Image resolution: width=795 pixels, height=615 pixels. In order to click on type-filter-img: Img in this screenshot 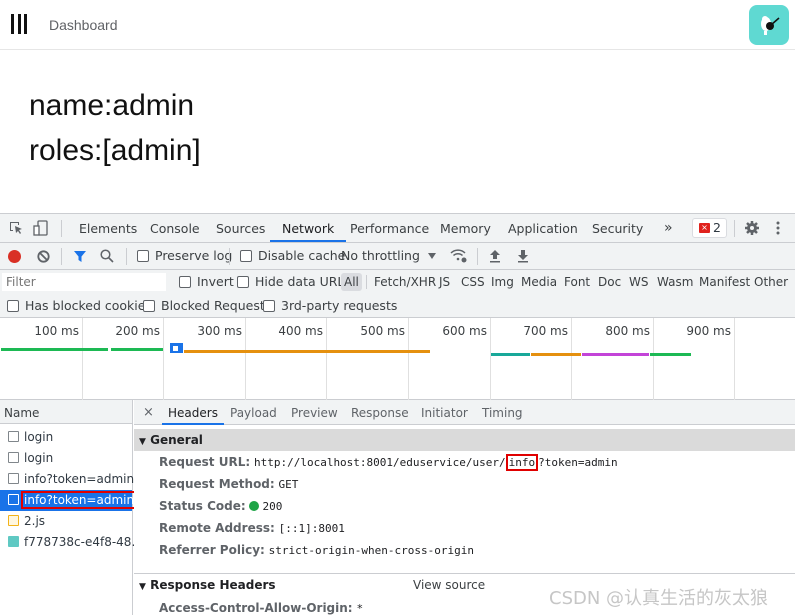, I will do `click(502, 282)`.